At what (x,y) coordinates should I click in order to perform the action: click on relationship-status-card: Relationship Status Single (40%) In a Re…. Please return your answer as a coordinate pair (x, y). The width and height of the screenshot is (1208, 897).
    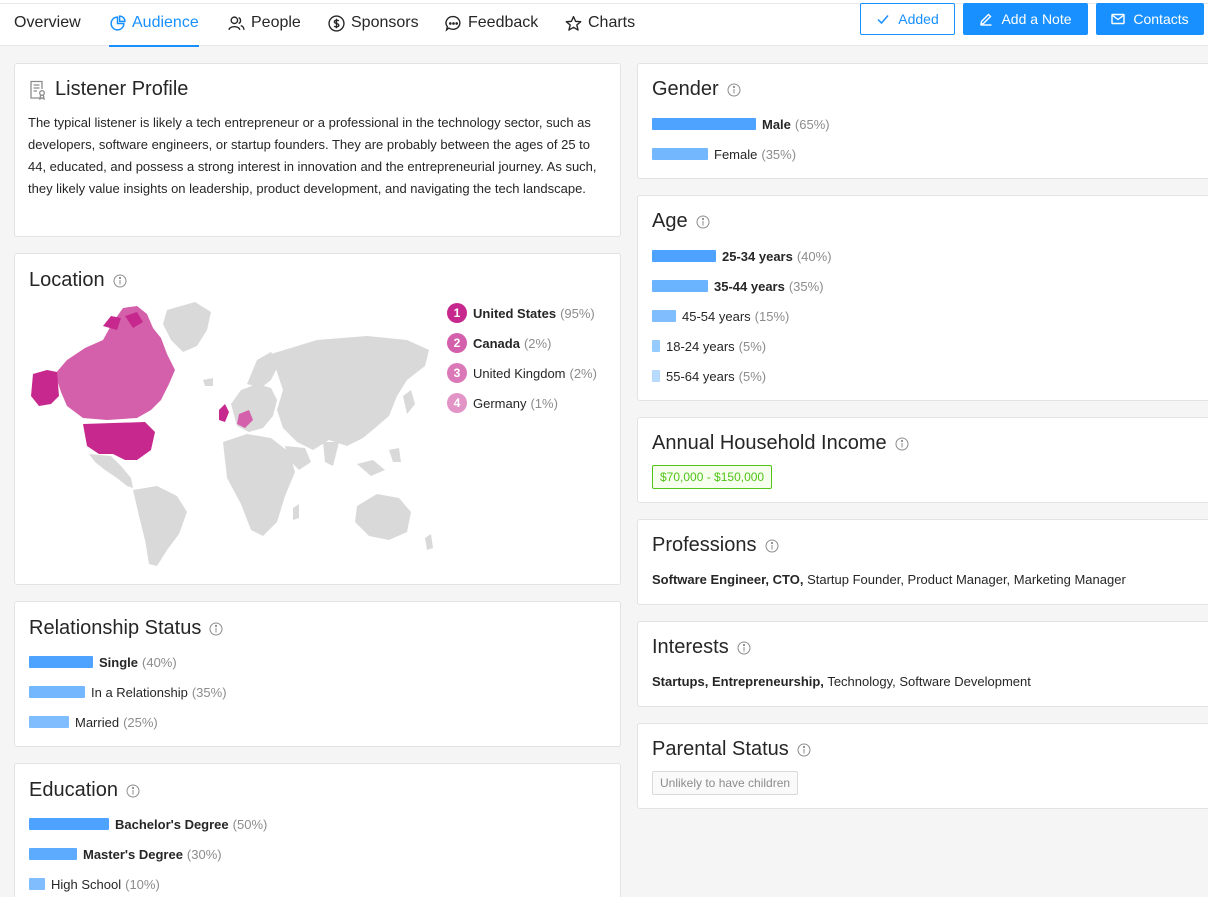
    Looking at the image, I should click on (317, 674).